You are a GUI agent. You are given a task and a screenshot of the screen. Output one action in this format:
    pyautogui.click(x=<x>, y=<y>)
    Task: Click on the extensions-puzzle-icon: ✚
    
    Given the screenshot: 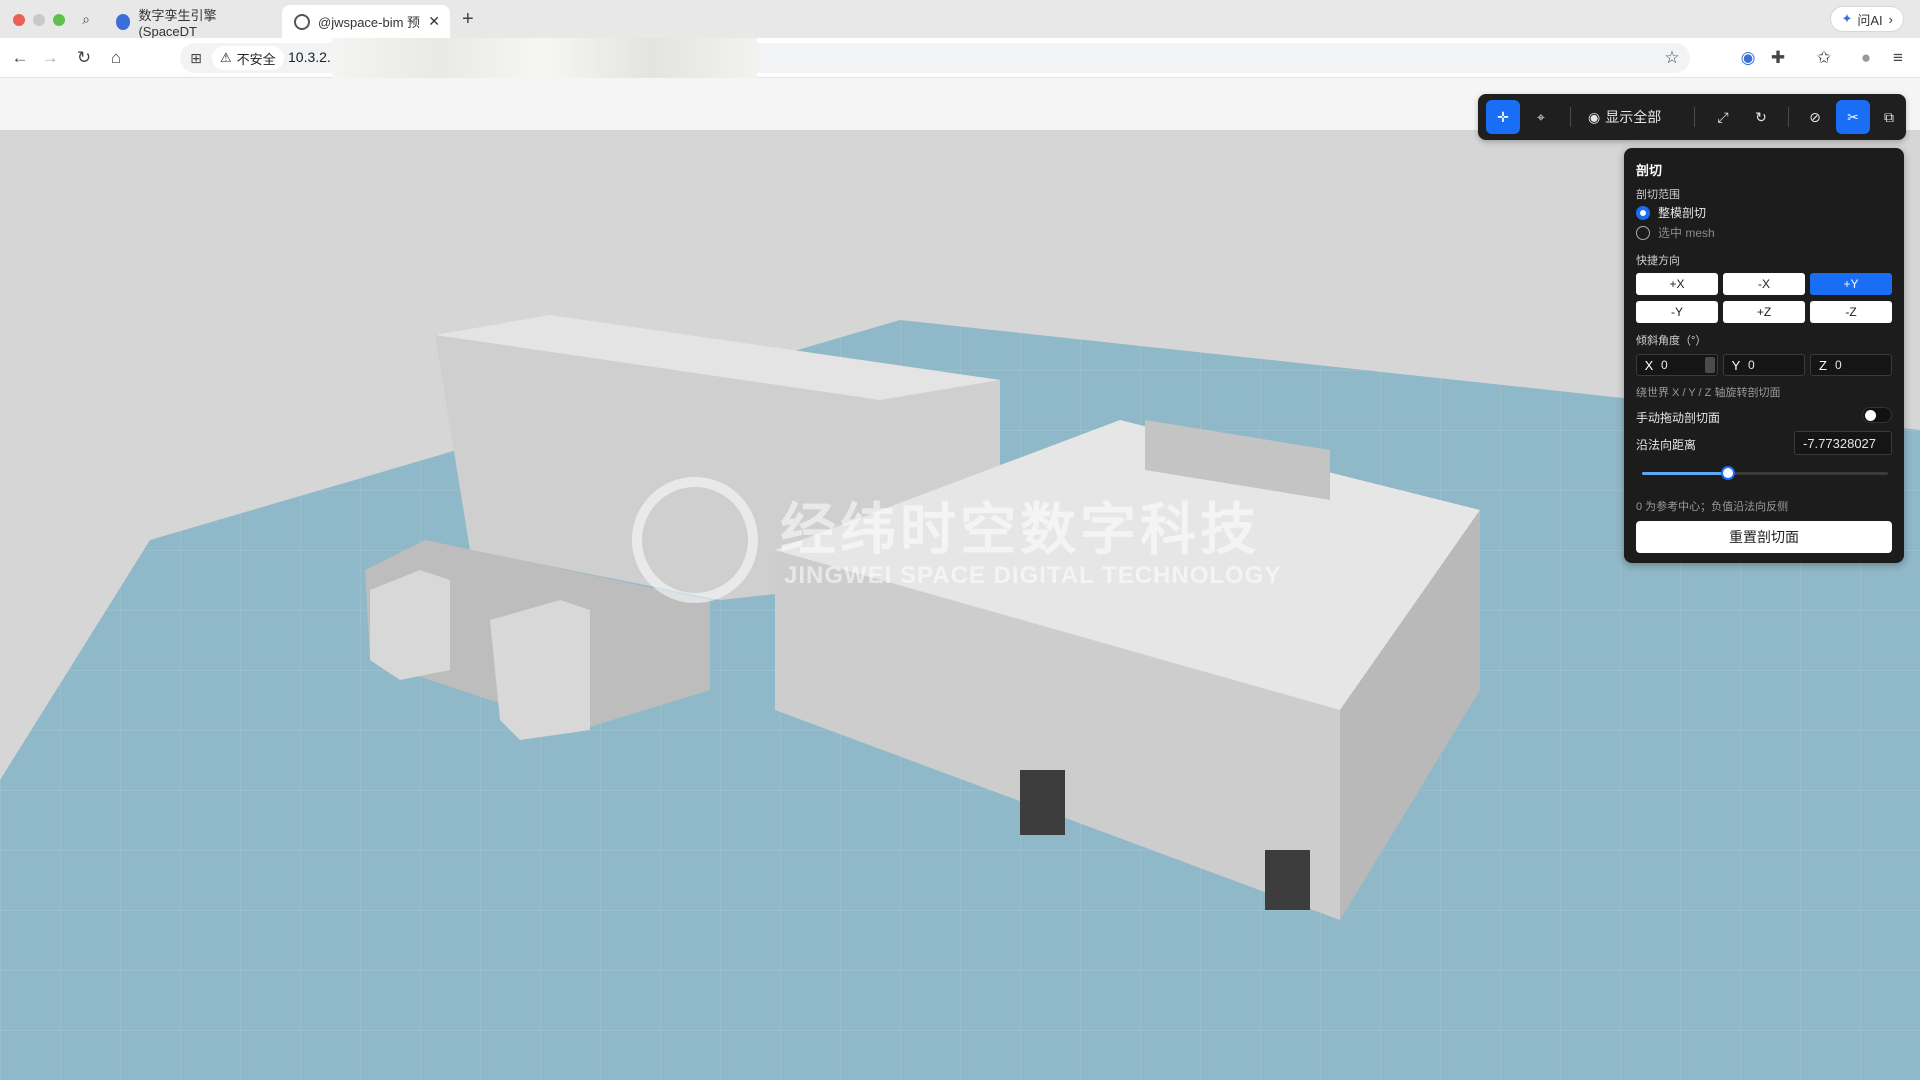 What is the action you would take?
    pyautogui.click(x=1778, y=58)
    